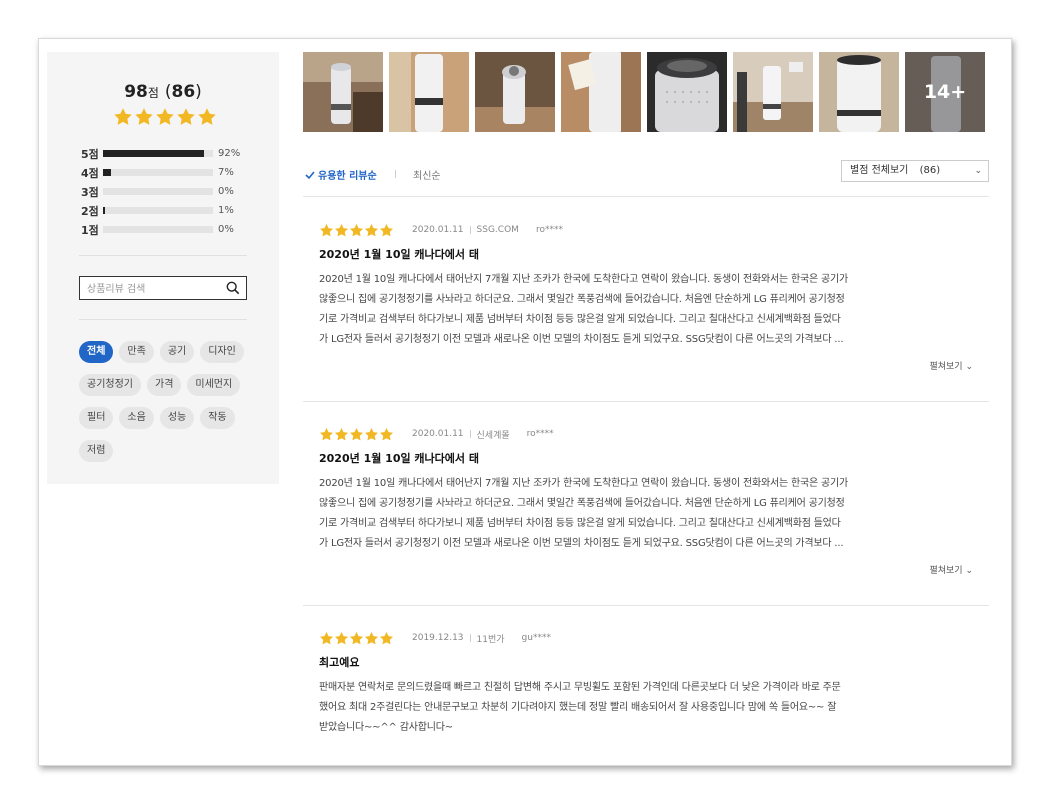 Image resolution: width=1055 pixels, height=808 pixels. I want to click on average-score: 98점 (86), so click(163, 92).